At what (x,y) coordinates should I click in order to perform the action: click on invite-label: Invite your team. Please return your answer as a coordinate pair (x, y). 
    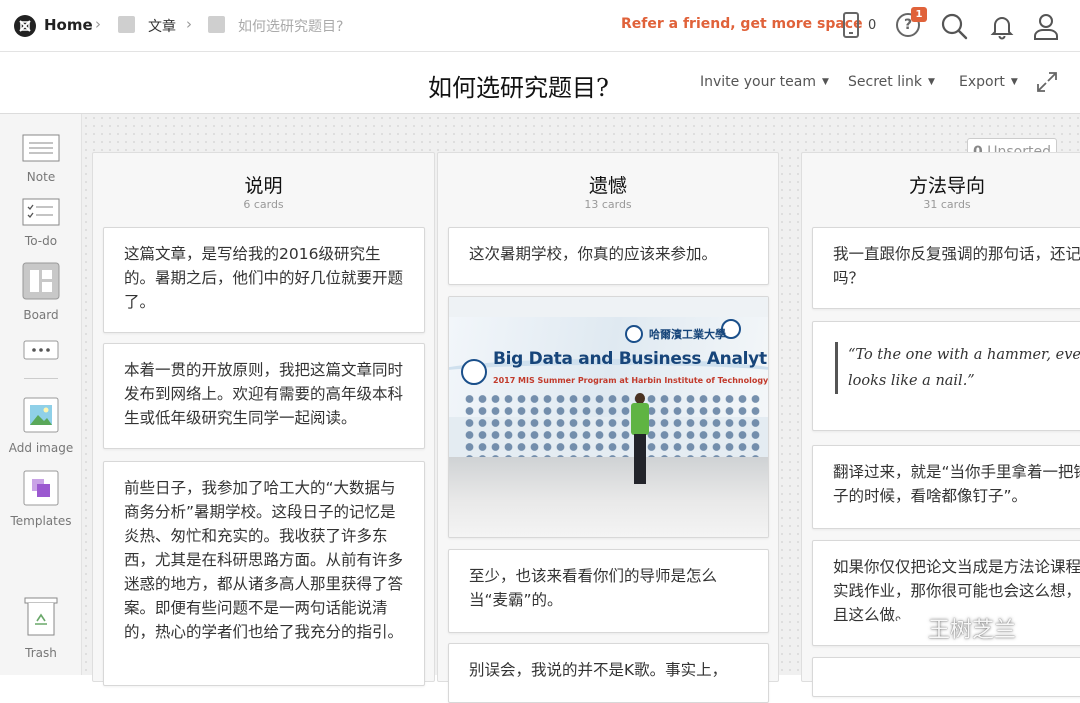
    Looking at the image, I should click on (758, 82).